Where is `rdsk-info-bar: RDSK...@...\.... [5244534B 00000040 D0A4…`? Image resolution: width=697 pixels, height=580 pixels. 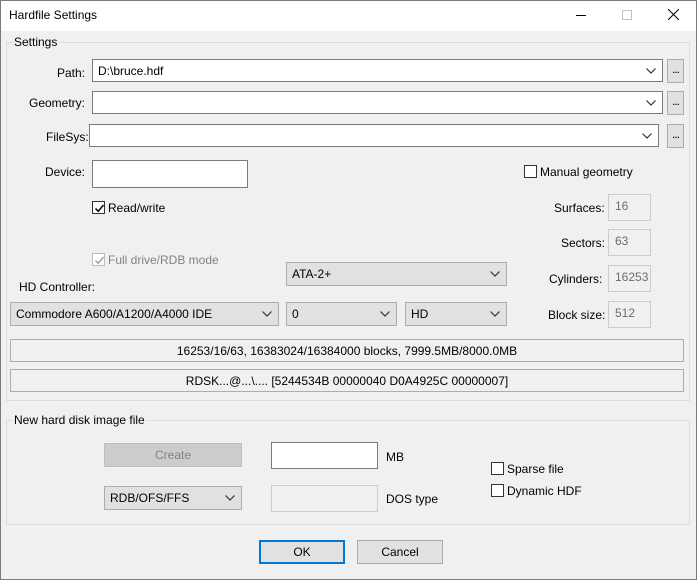
rdsk-info-bar: RDSK...@...\.... [5244534B 00000040 D0A4… is located at coordinates (347, 380).